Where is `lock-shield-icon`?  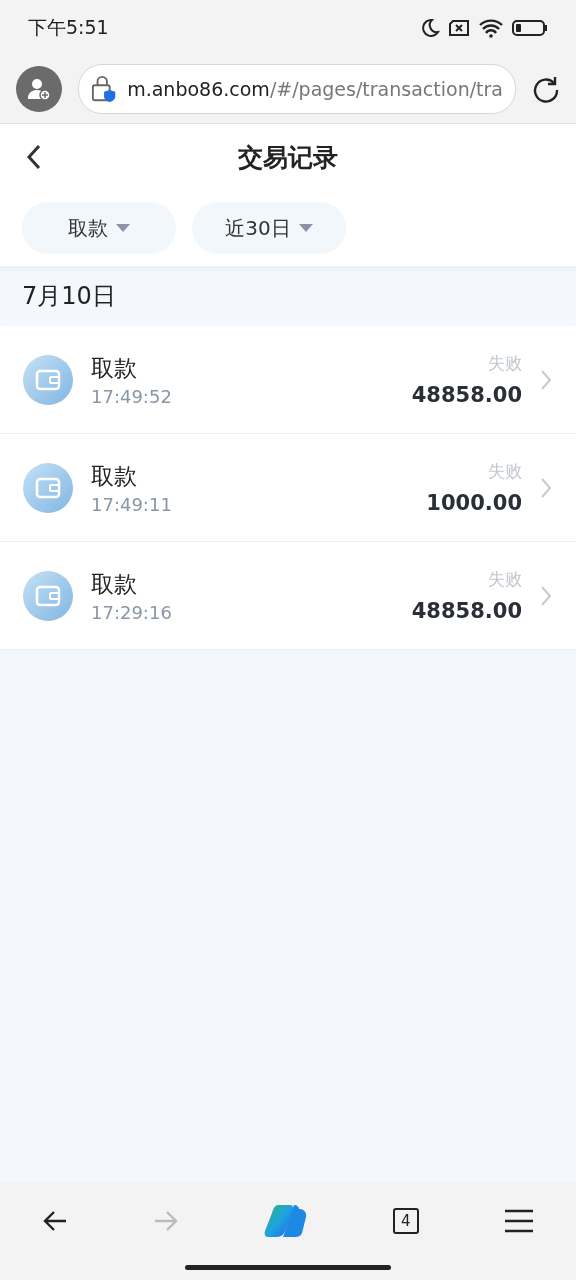
lock-shield-icon is located at coordinates (104, 89).